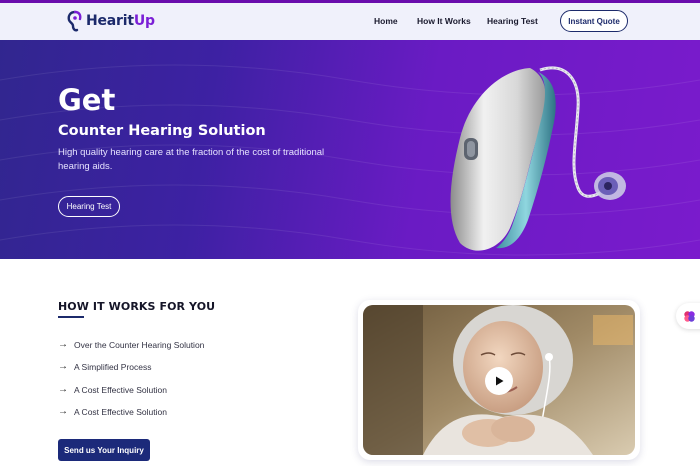 This screenshot has width=700, height=466. I want to click on ear-logo-icon, so click(75, 21).